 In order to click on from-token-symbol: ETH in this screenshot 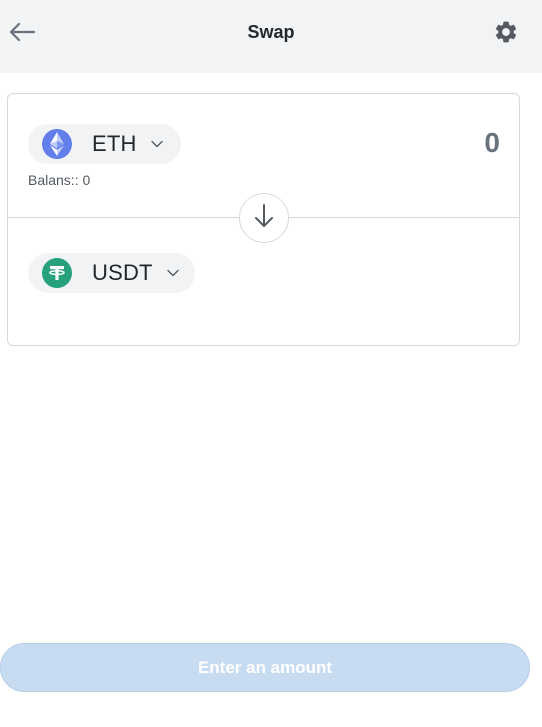, I will do `click(114, 143)`.